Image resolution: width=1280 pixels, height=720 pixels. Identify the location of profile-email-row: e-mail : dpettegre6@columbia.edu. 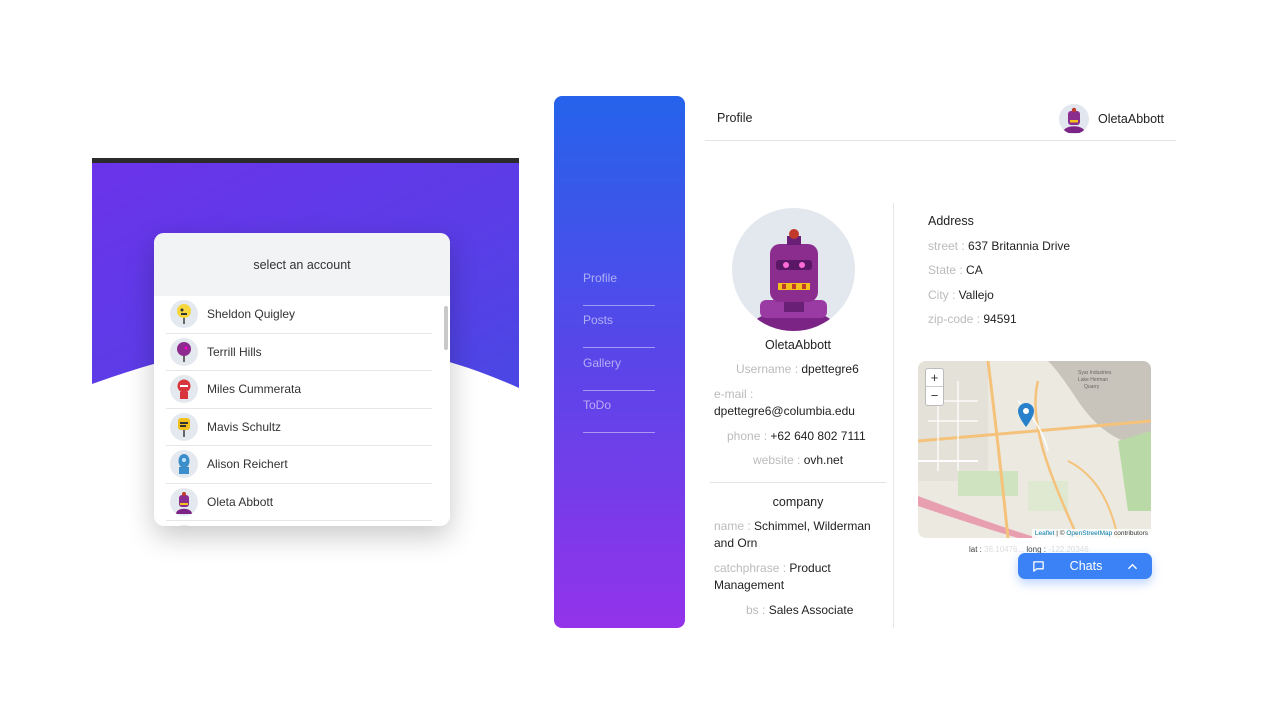
(784, 403).